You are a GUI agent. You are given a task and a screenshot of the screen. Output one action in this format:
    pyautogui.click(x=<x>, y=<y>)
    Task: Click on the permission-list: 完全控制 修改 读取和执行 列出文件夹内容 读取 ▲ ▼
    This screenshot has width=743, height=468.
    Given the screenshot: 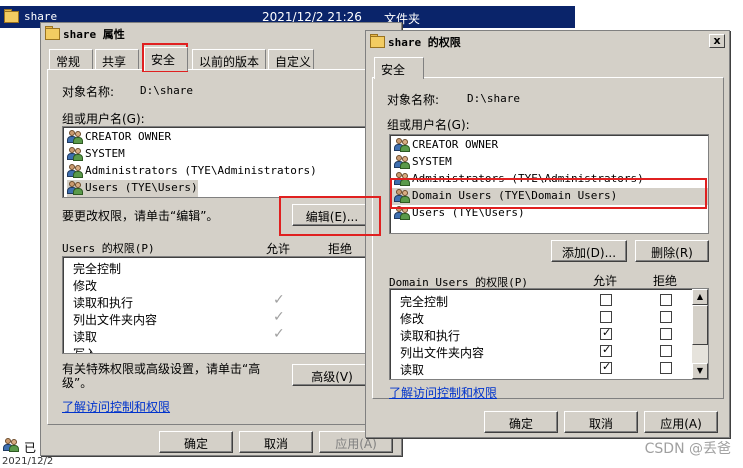 What is the action you would take?
    pyautogui.click(x=549, y=334)
    